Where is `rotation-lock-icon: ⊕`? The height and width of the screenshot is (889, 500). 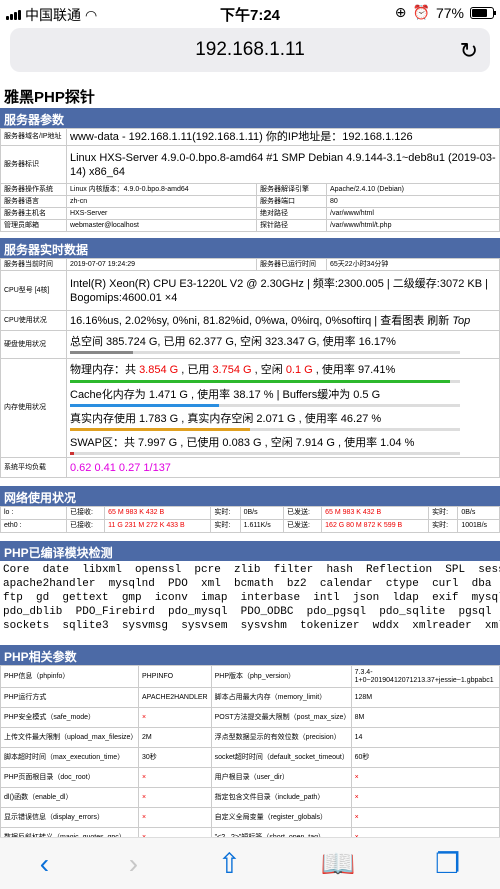 rotation-lock-icon: ⊕ is located at coordinates (400, 12).